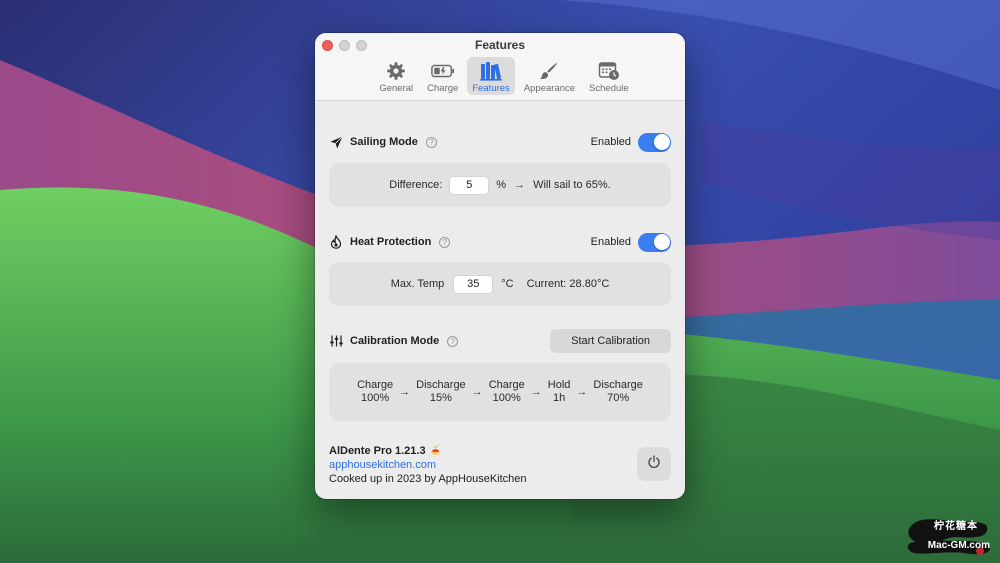  Describe the element at coordinates (507, 284) in the screenshot. I see `max-temp-unit: °C` at that location.